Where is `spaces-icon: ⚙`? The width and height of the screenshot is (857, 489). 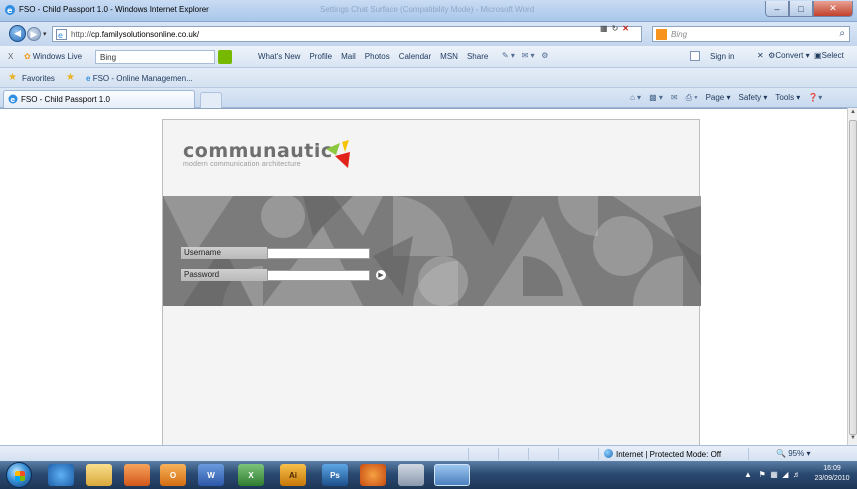
spaces-icon: ⚙ is located at coordinates (544, 55).